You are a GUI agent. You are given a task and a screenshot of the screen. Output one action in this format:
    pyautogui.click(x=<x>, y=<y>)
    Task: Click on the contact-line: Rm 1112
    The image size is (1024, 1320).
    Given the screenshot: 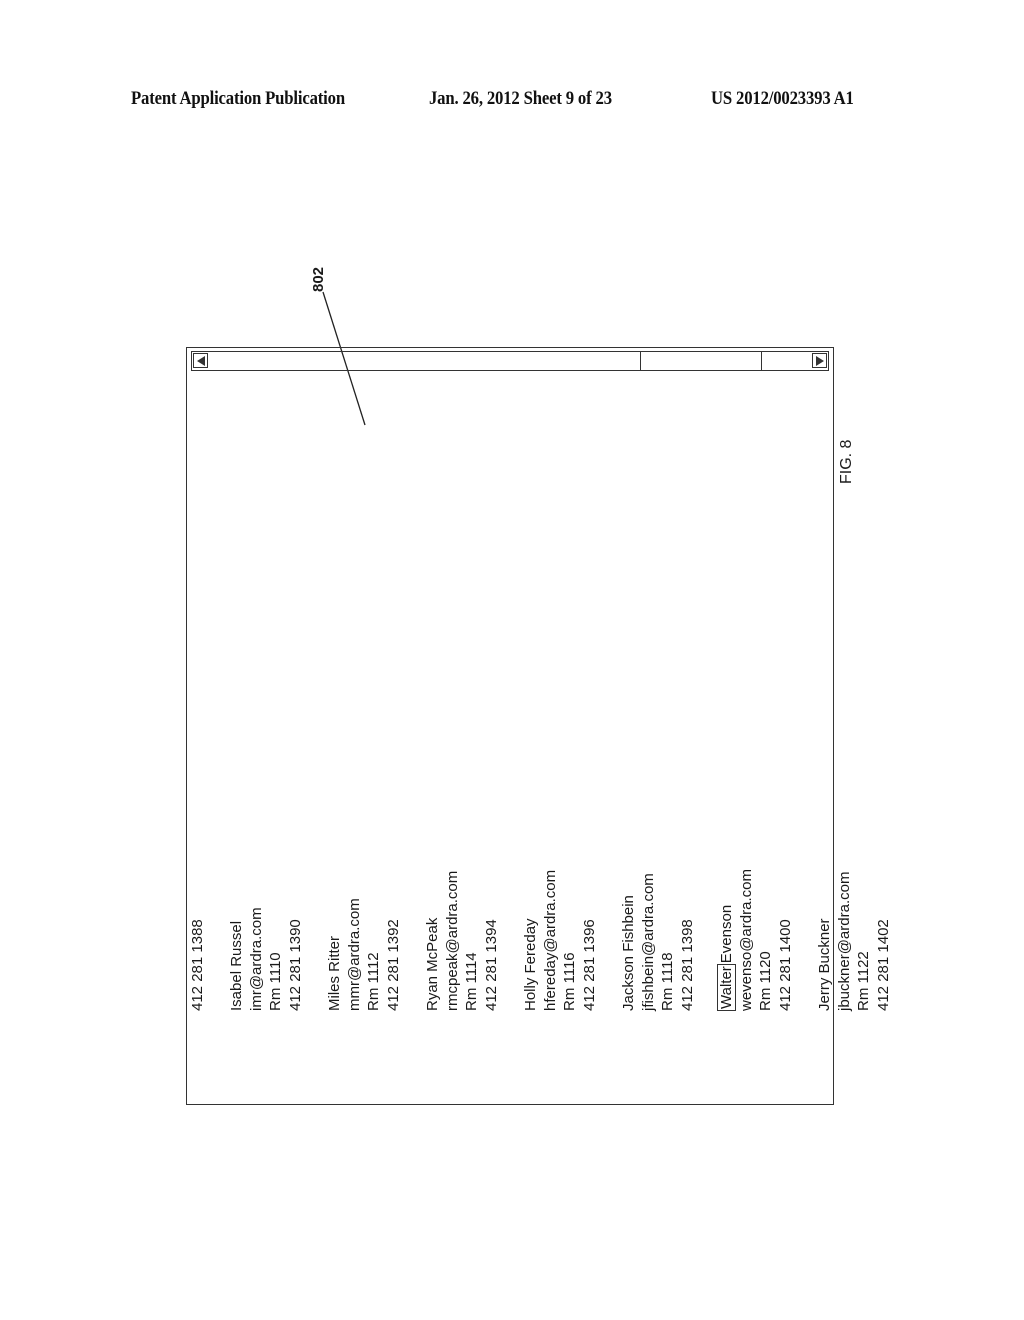 What is the action you would take?
    pyautogui.click(x=374, y=981)
    